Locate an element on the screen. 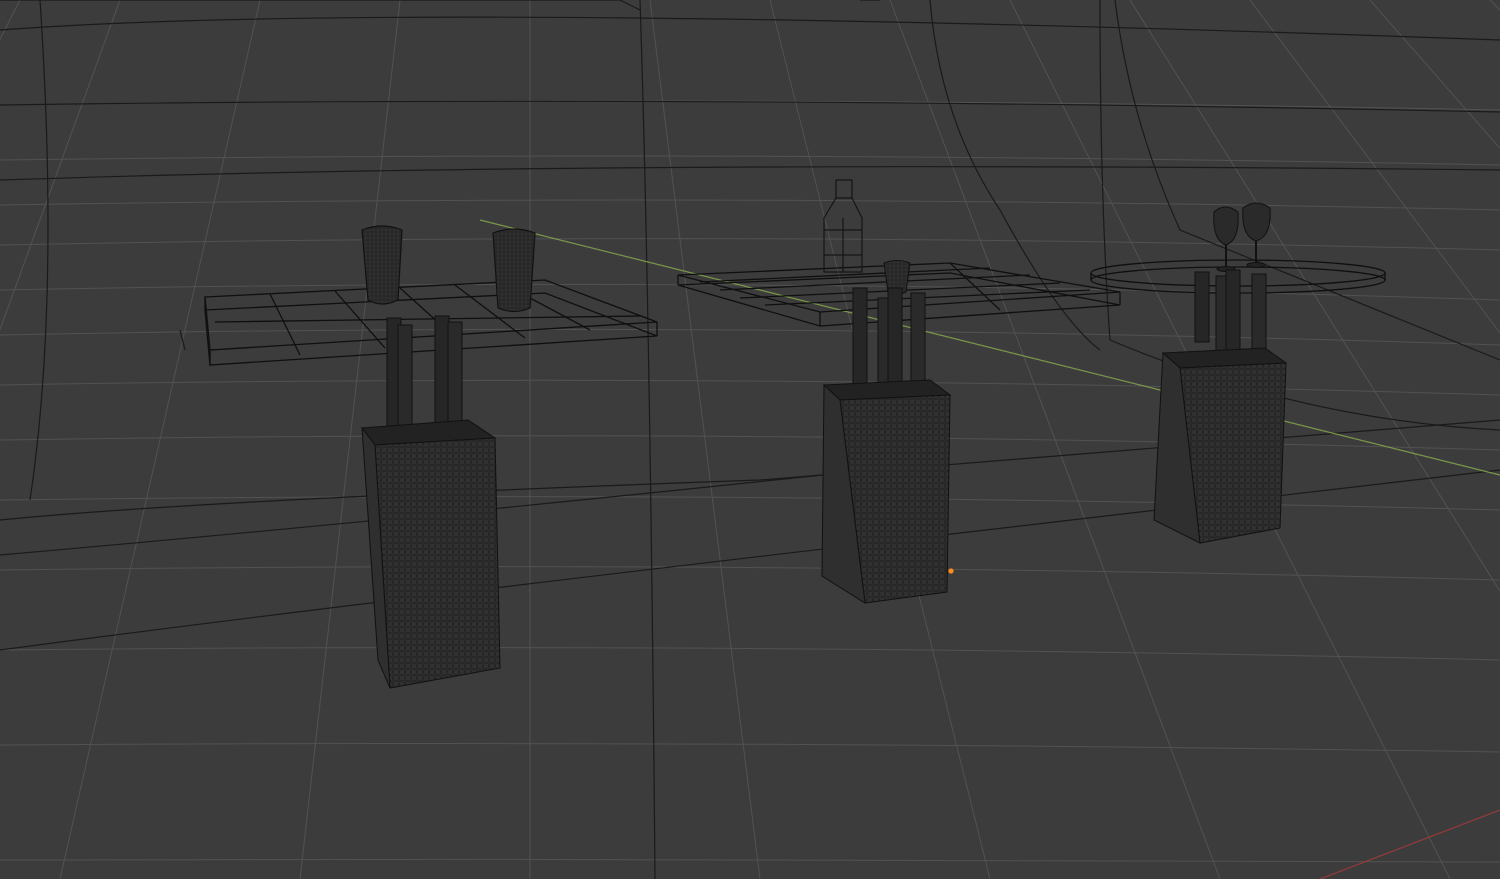  bottle-middle is located at coordinates (843, 226).